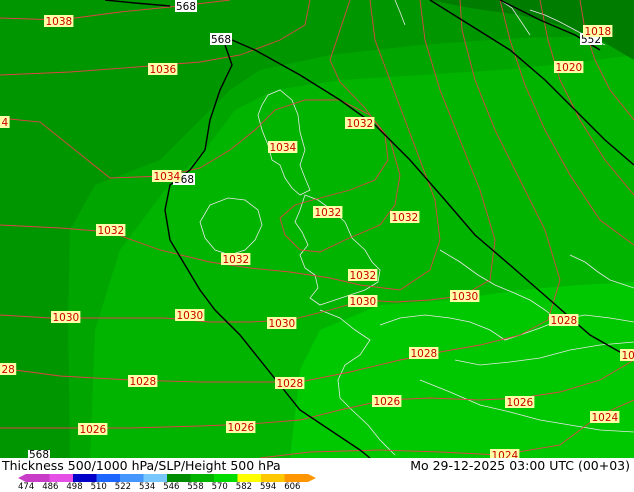 This screenshot has width=634, height=492. What do you see at coordinates (520, 403) in the screenshot?
I see `label-1026-east: 1026` at bounding box center [520, 403].